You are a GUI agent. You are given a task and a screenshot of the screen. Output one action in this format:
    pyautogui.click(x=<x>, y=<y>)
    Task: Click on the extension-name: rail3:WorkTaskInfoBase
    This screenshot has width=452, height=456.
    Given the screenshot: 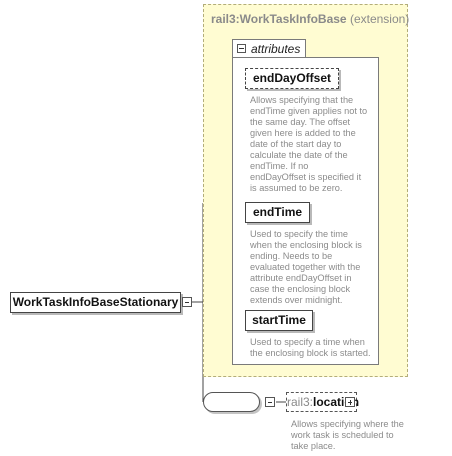 What is the action you would take?
    pyautogui.click(x=279, y=19)
    